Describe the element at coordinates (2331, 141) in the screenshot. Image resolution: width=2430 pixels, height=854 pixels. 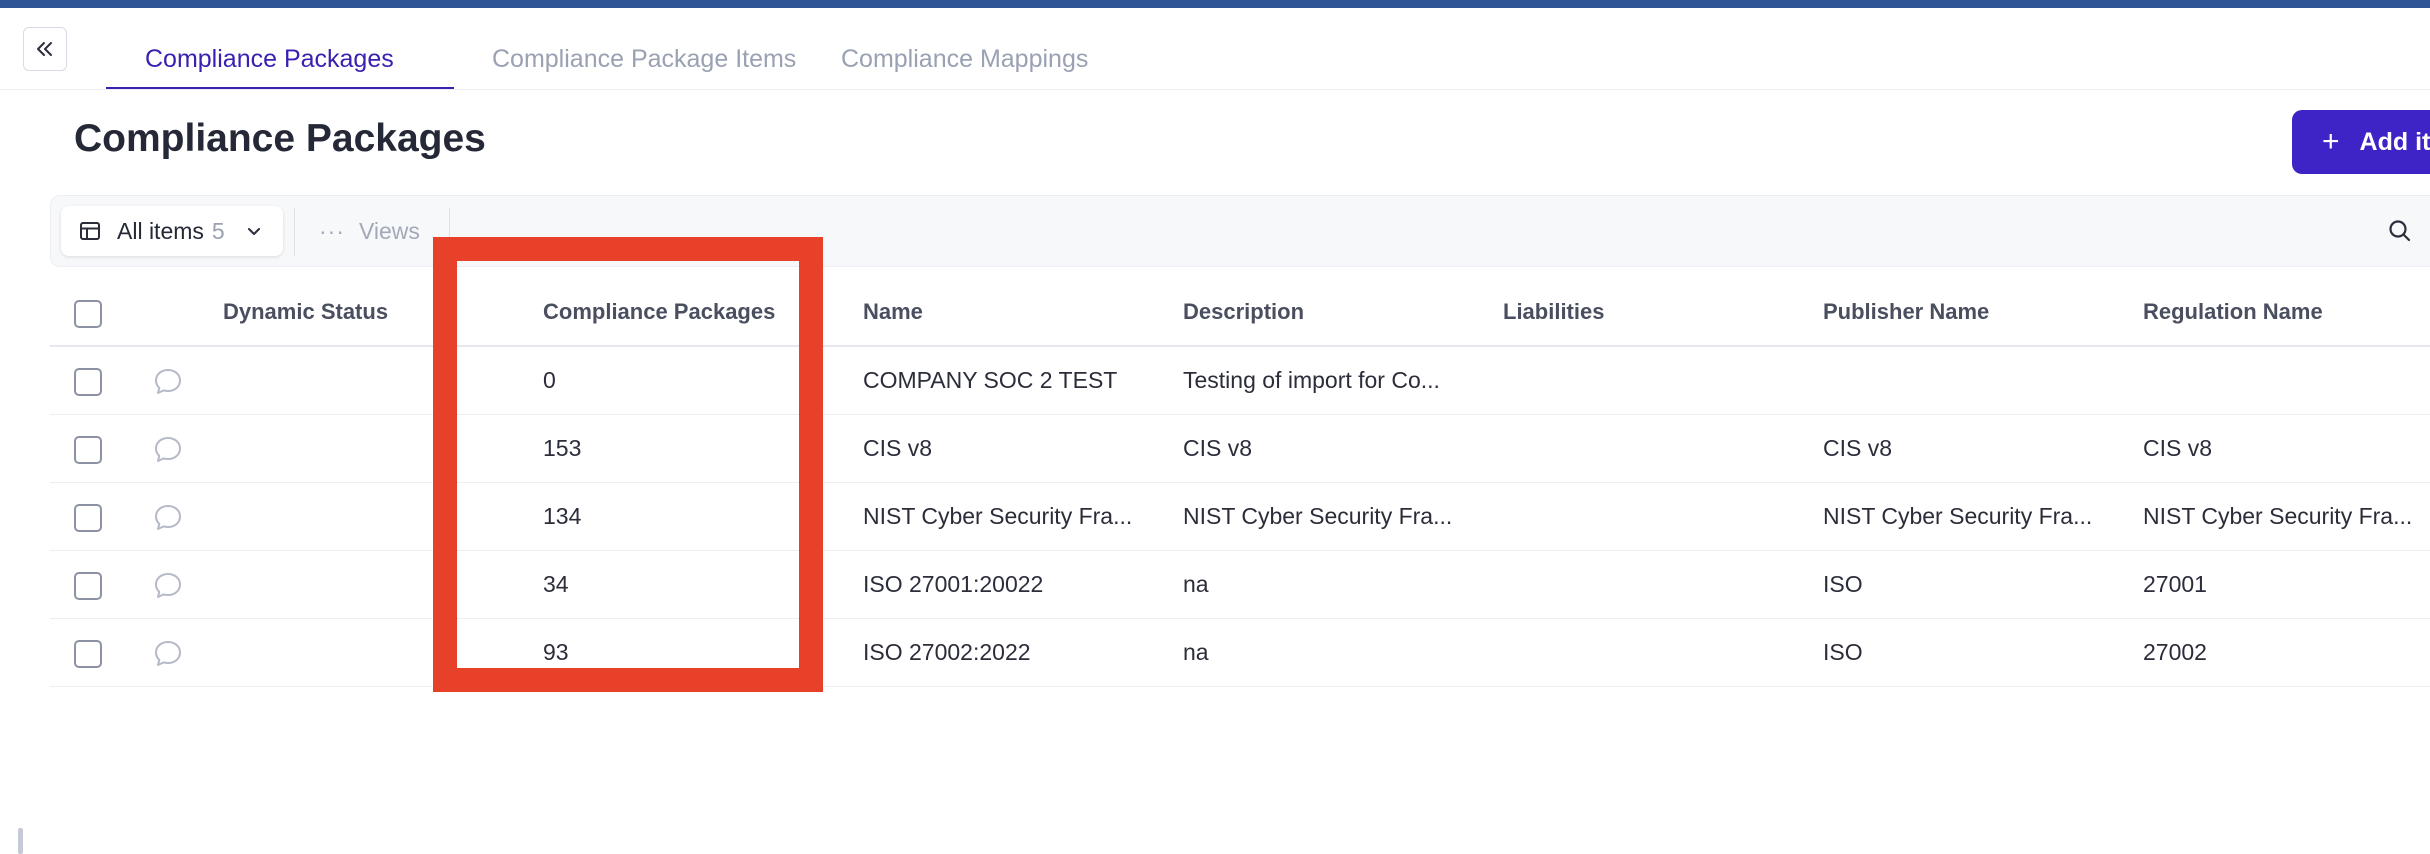
I see `plus-icon: +` at that location.